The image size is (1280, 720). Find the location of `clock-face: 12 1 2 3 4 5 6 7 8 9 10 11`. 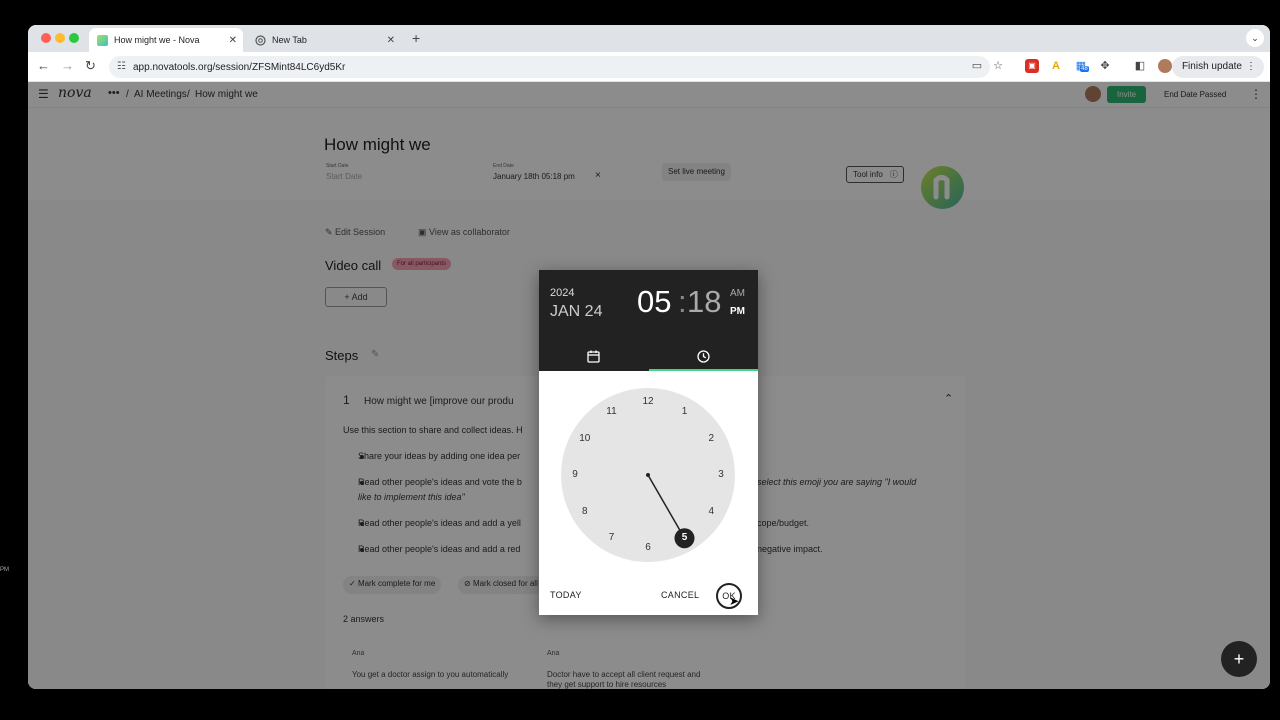

clock-face: 12 1 2 3 4 5 6 7 8 9 10 11 is located at coordinates (648, 475).